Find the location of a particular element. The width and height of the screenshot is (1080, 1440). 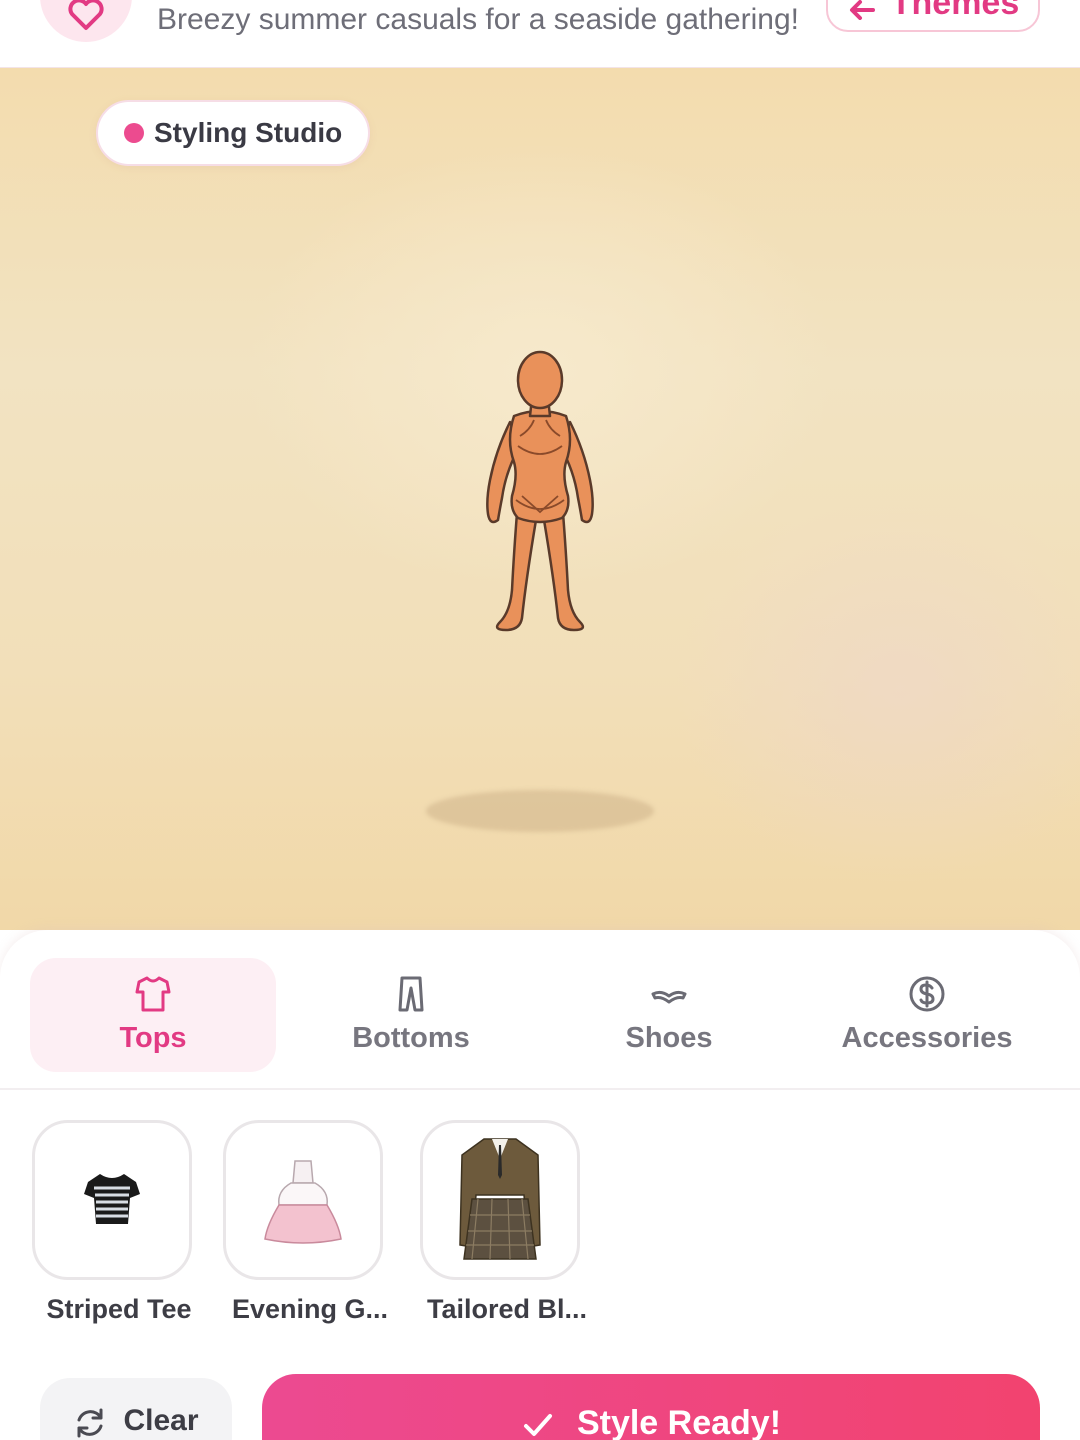

tailored-blazer-image is located at coordinates (500, 1199).